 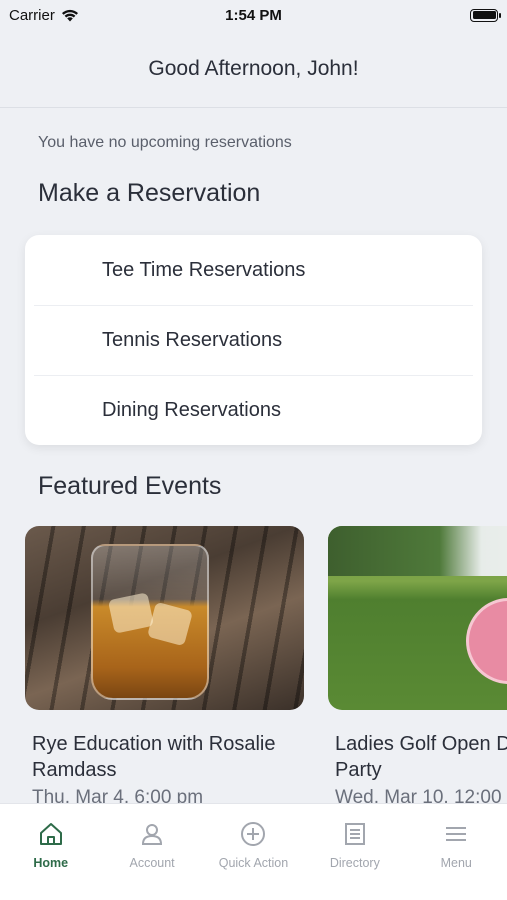 What do you see at coordinates (421, 757) in the screenshot?
I see `event-title: Ladies Golf Open Dinner Party` at bounding box center [421, 757].